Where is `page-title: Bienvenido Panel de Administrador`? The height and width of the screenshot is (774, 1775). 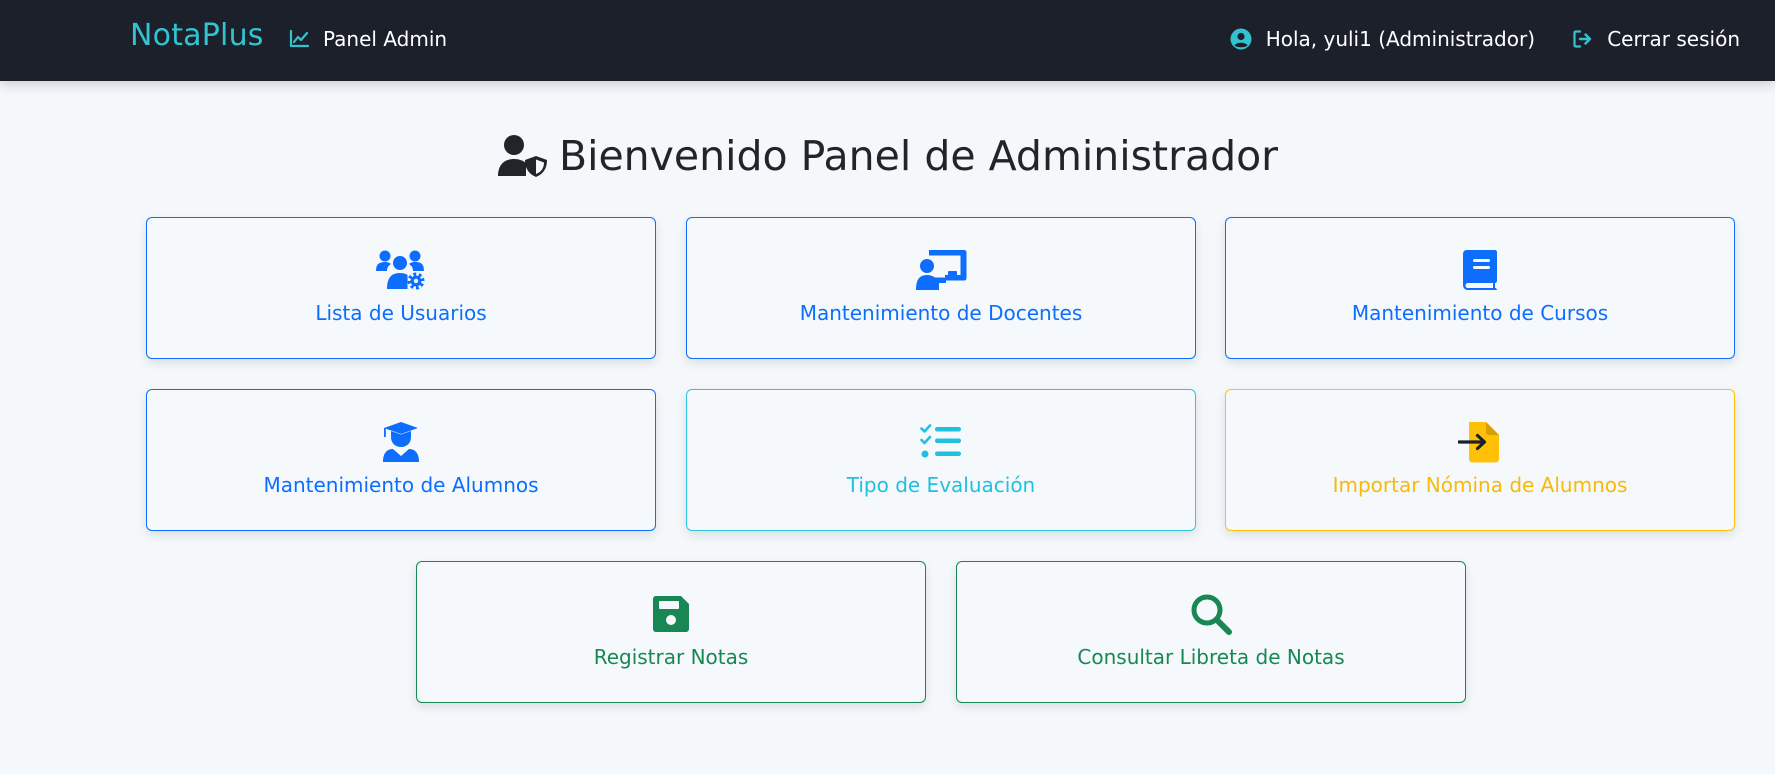
page-title: Bienvenido Panel de Administrador is located at coordinates (887, 156).